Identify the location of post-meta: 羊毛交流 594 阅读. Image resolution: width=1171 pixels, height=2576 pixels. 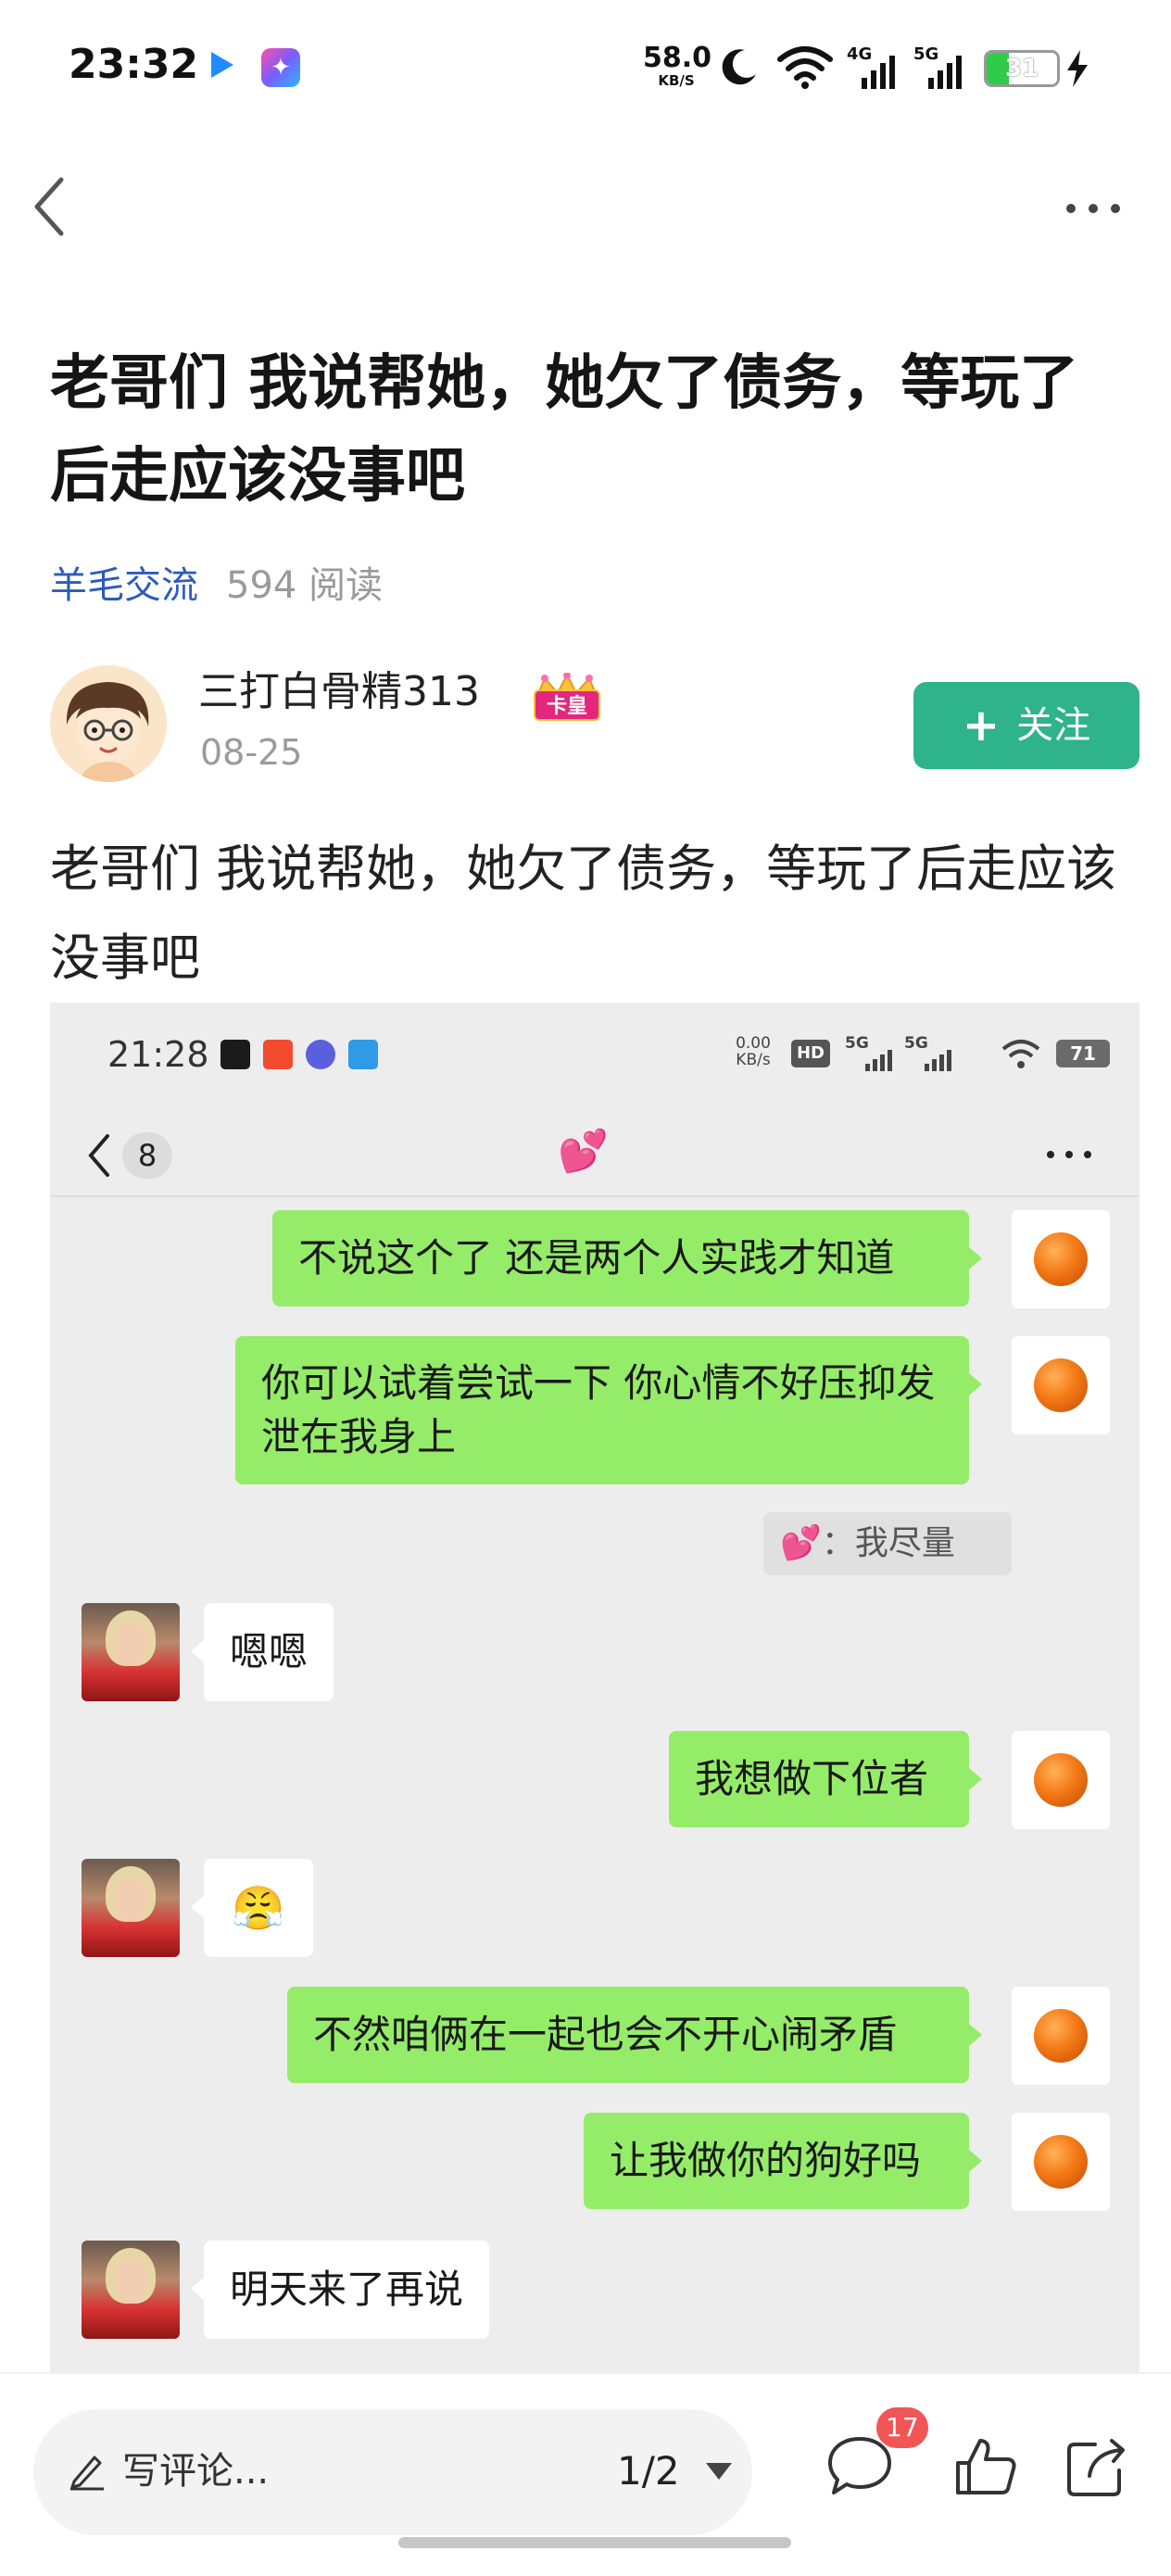
(217, 586).